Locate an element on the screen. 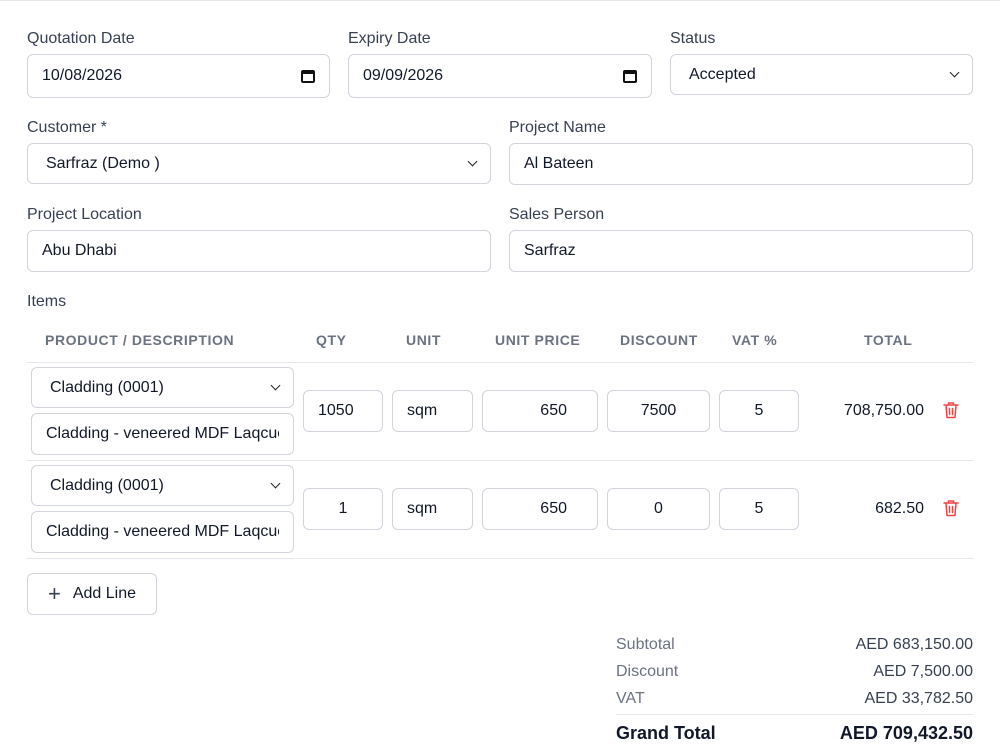 This screenshot has height=750, width=1000. quotation-date-value: 10/08/2026 is located at coordinates (82, 75).